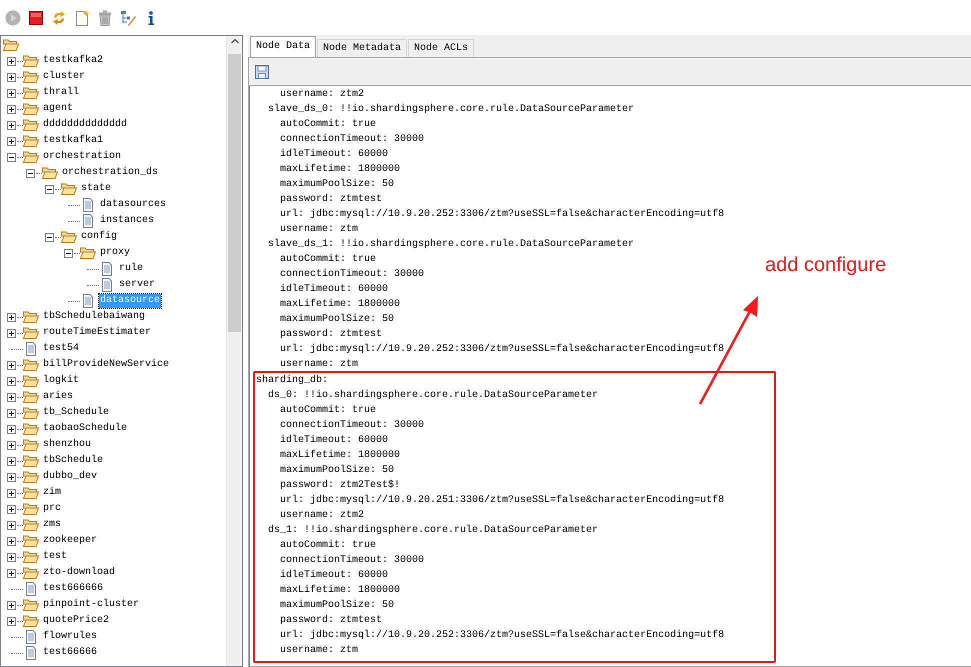 The width and height of the screenshot is (971, 667). Describe the element at coordinates (36, 18) in the screenshot. I see `stop-button` at that location.